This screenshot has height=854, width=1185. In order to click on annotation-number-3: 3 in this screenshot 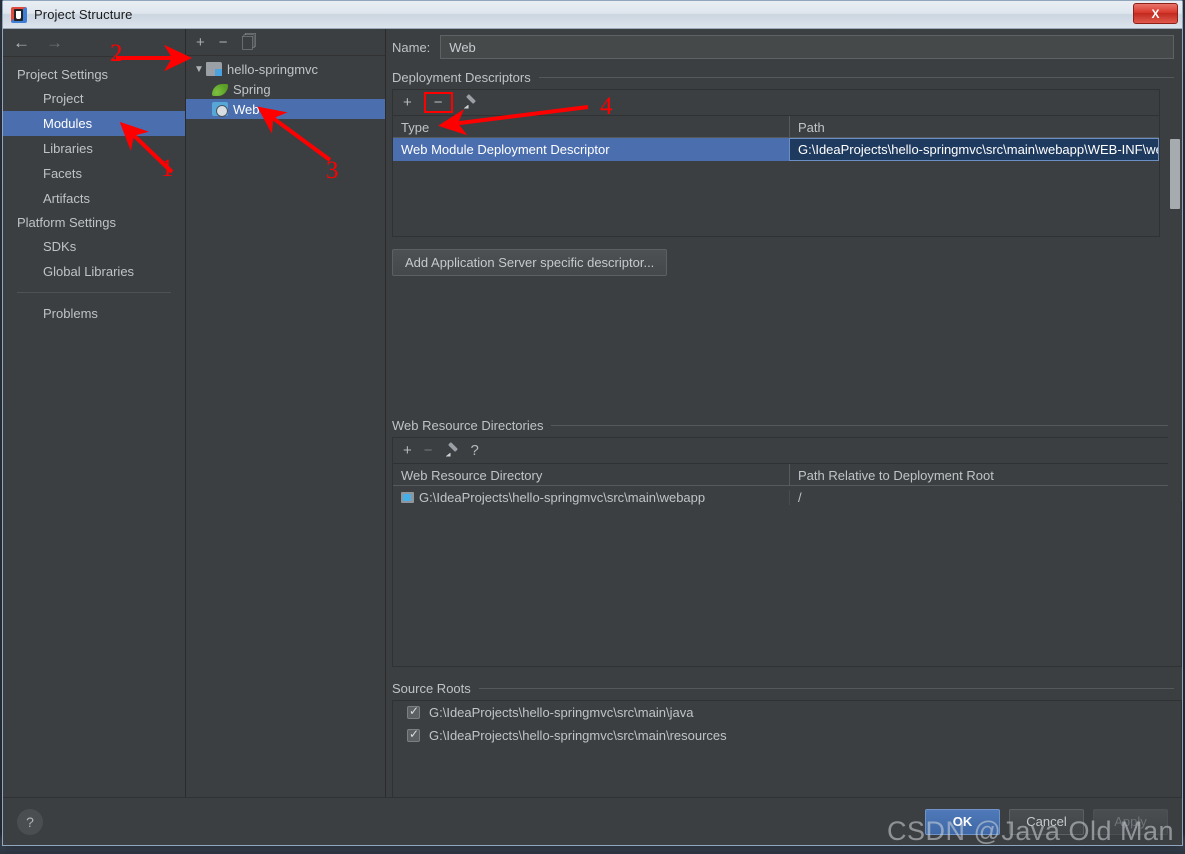, I will do `click(332, 170)`.